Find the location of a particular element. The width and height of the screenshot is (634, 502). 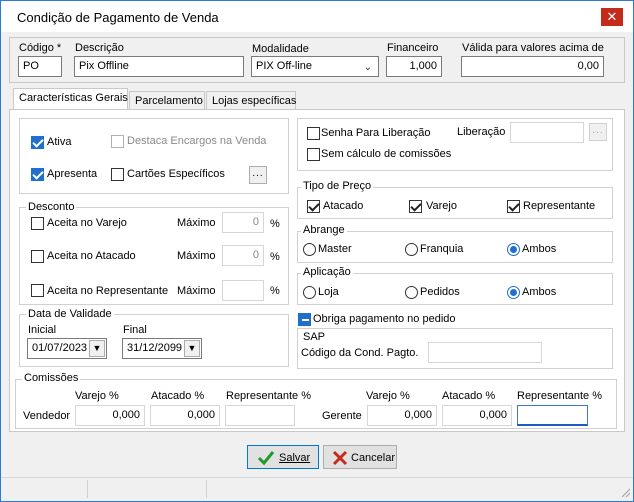

aceita-atacado-label: Aceita no Atacado is located at coordinates (91, 256).